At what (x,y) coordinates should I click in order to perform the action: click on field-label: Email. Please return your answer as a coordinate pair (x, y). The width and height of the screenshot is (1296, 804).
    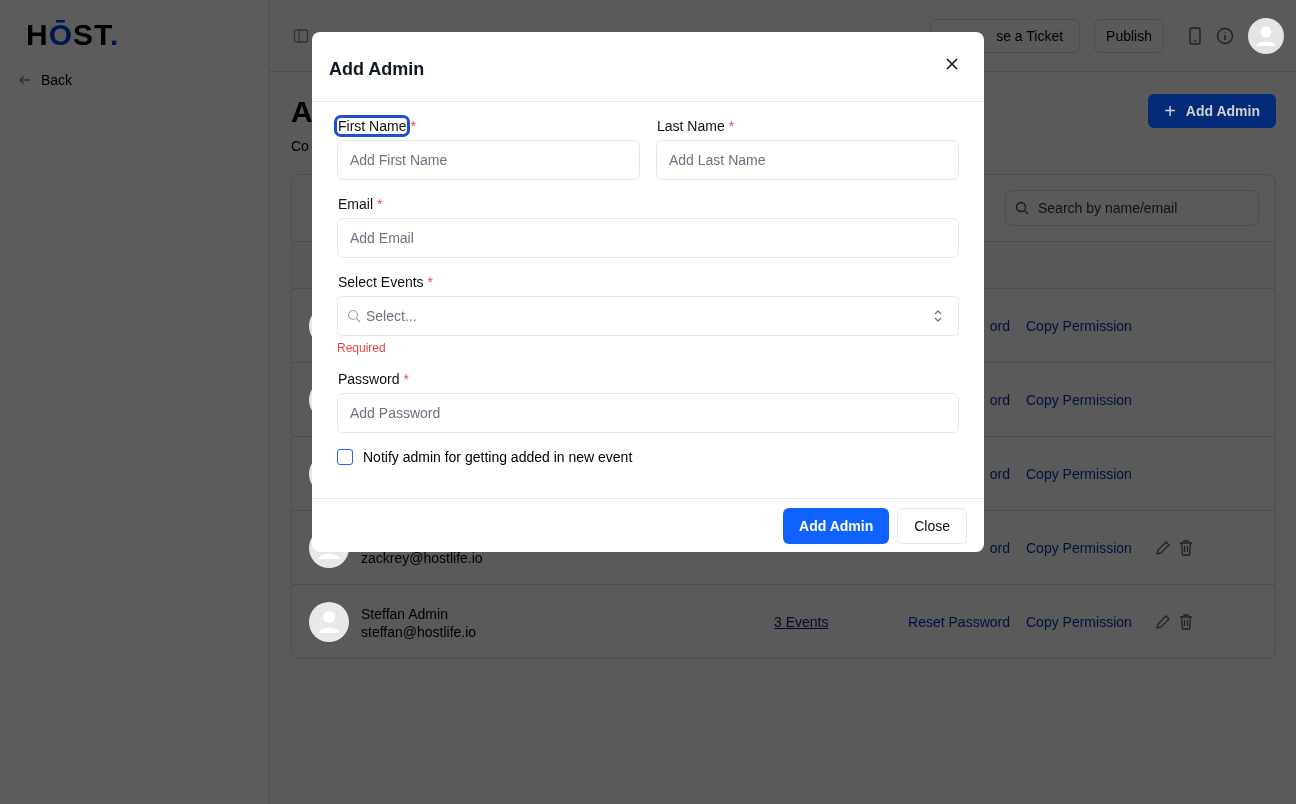
    Looking at the image, I should click on (355, 204).